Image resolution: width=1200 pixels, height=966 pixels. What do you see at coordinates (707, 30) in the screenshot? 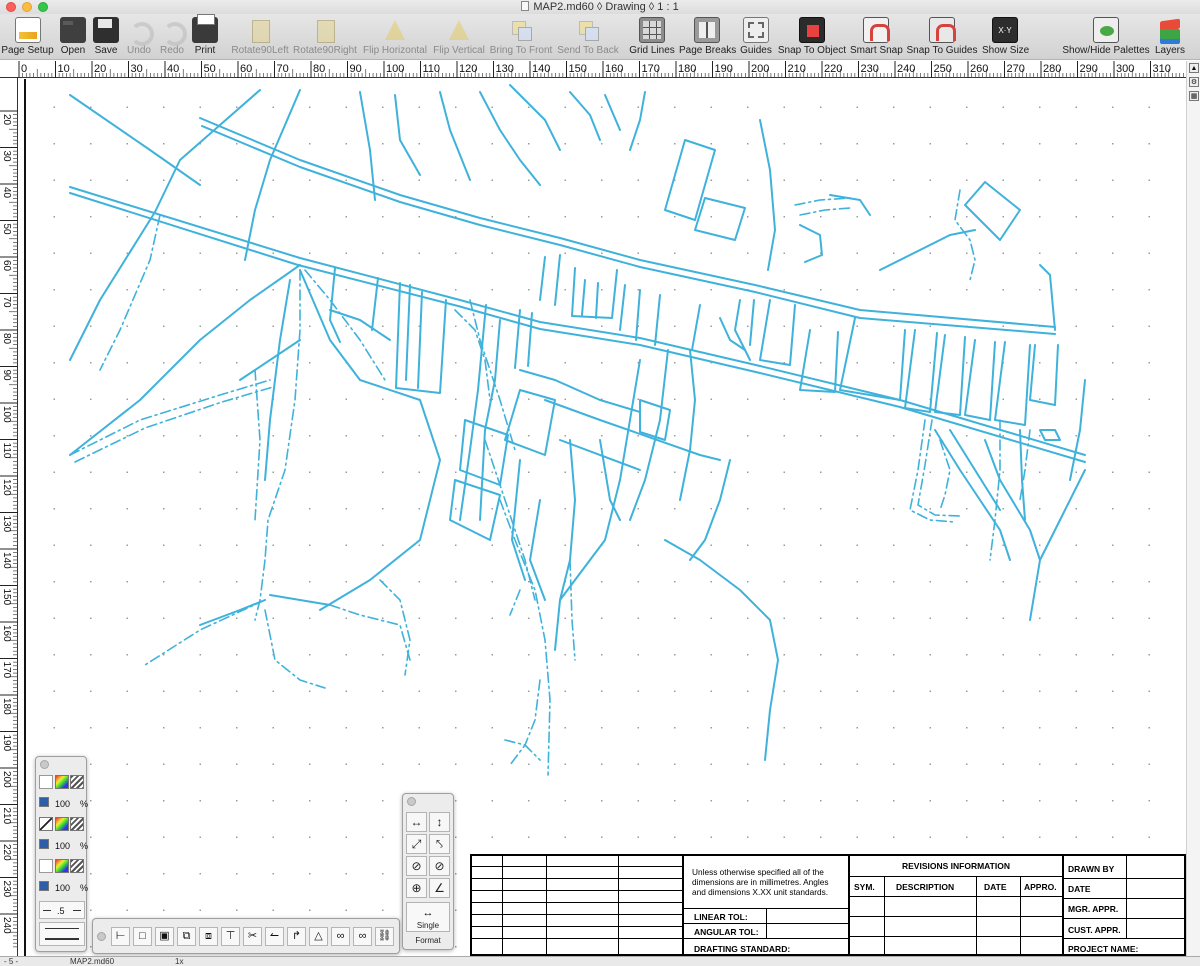
I see `page-breaks-icon` at bounding box center [707, 30].